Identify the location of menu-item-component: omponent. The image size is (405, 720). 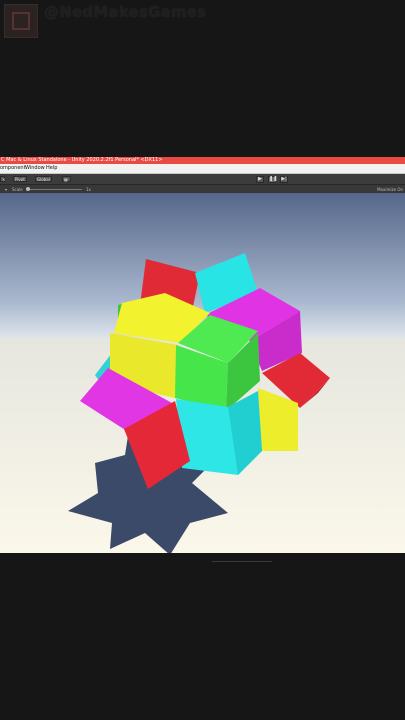
(13, 168).